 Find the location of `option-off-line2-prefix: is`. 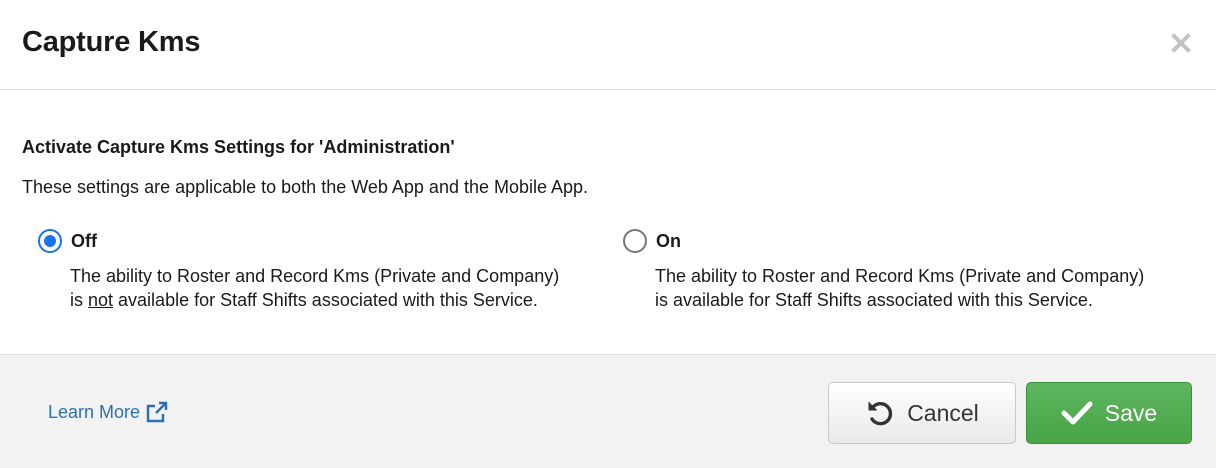

option-off-line2-prefix: is is located at coordinates (79, 300).